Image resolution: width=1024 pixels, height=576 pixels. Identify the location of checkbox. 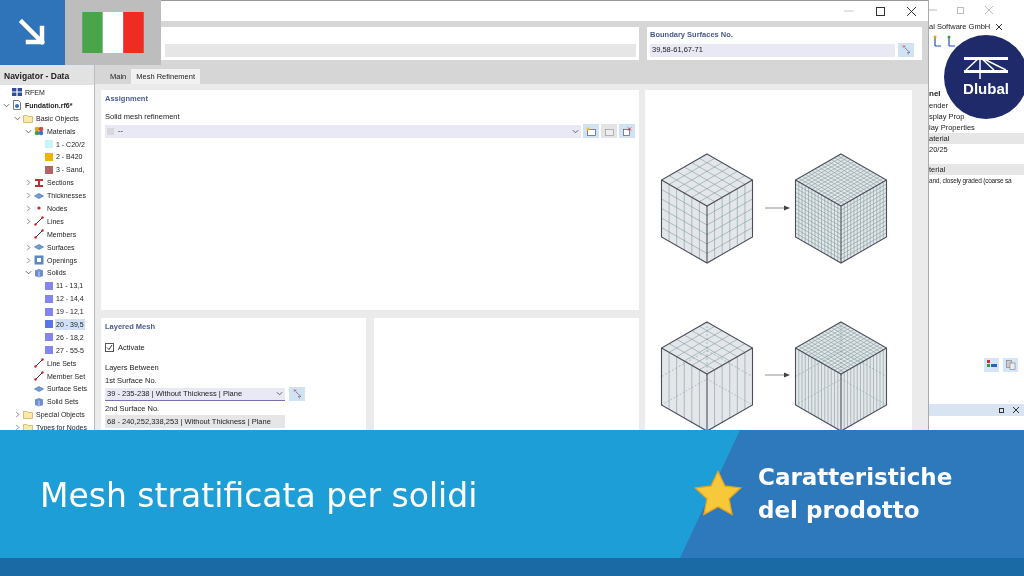
(109, 348).